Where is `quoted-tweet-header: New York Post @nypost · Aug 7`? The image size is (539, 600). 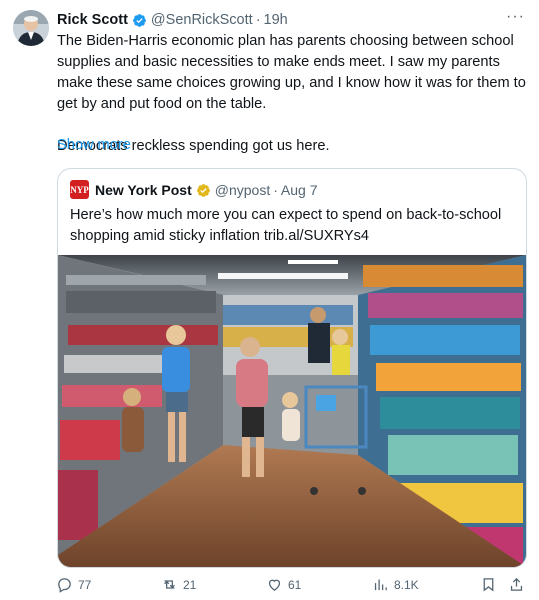
quoted-tweet-header: New York Post @nypost · Aug 7 is located at coordinates (206, 190).